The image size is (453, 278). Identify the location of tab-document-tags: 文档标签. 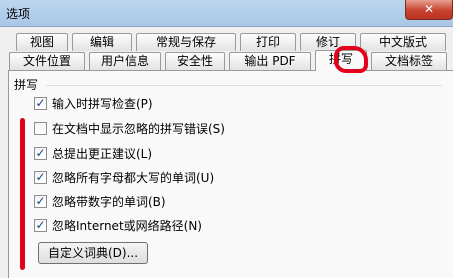
(409, 61).